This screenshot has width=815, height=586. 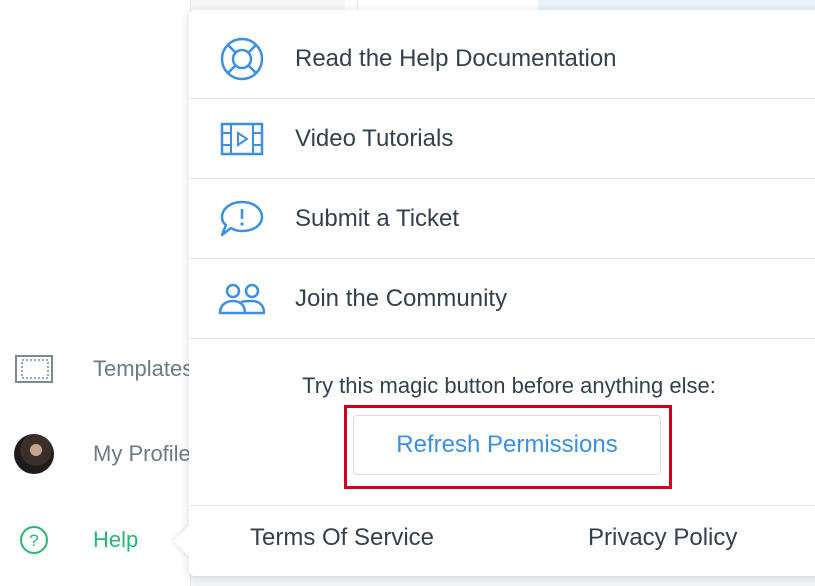 I want to click on lifebuoy-icon, so click(x=242, y=59).